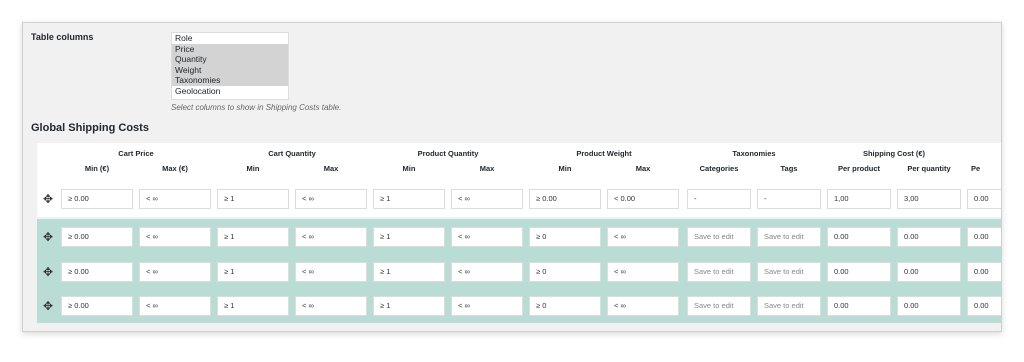  Describe the element at coordinates (448, 153) in the screenshot. I see `column-group-header: Product Quantity` at that location.